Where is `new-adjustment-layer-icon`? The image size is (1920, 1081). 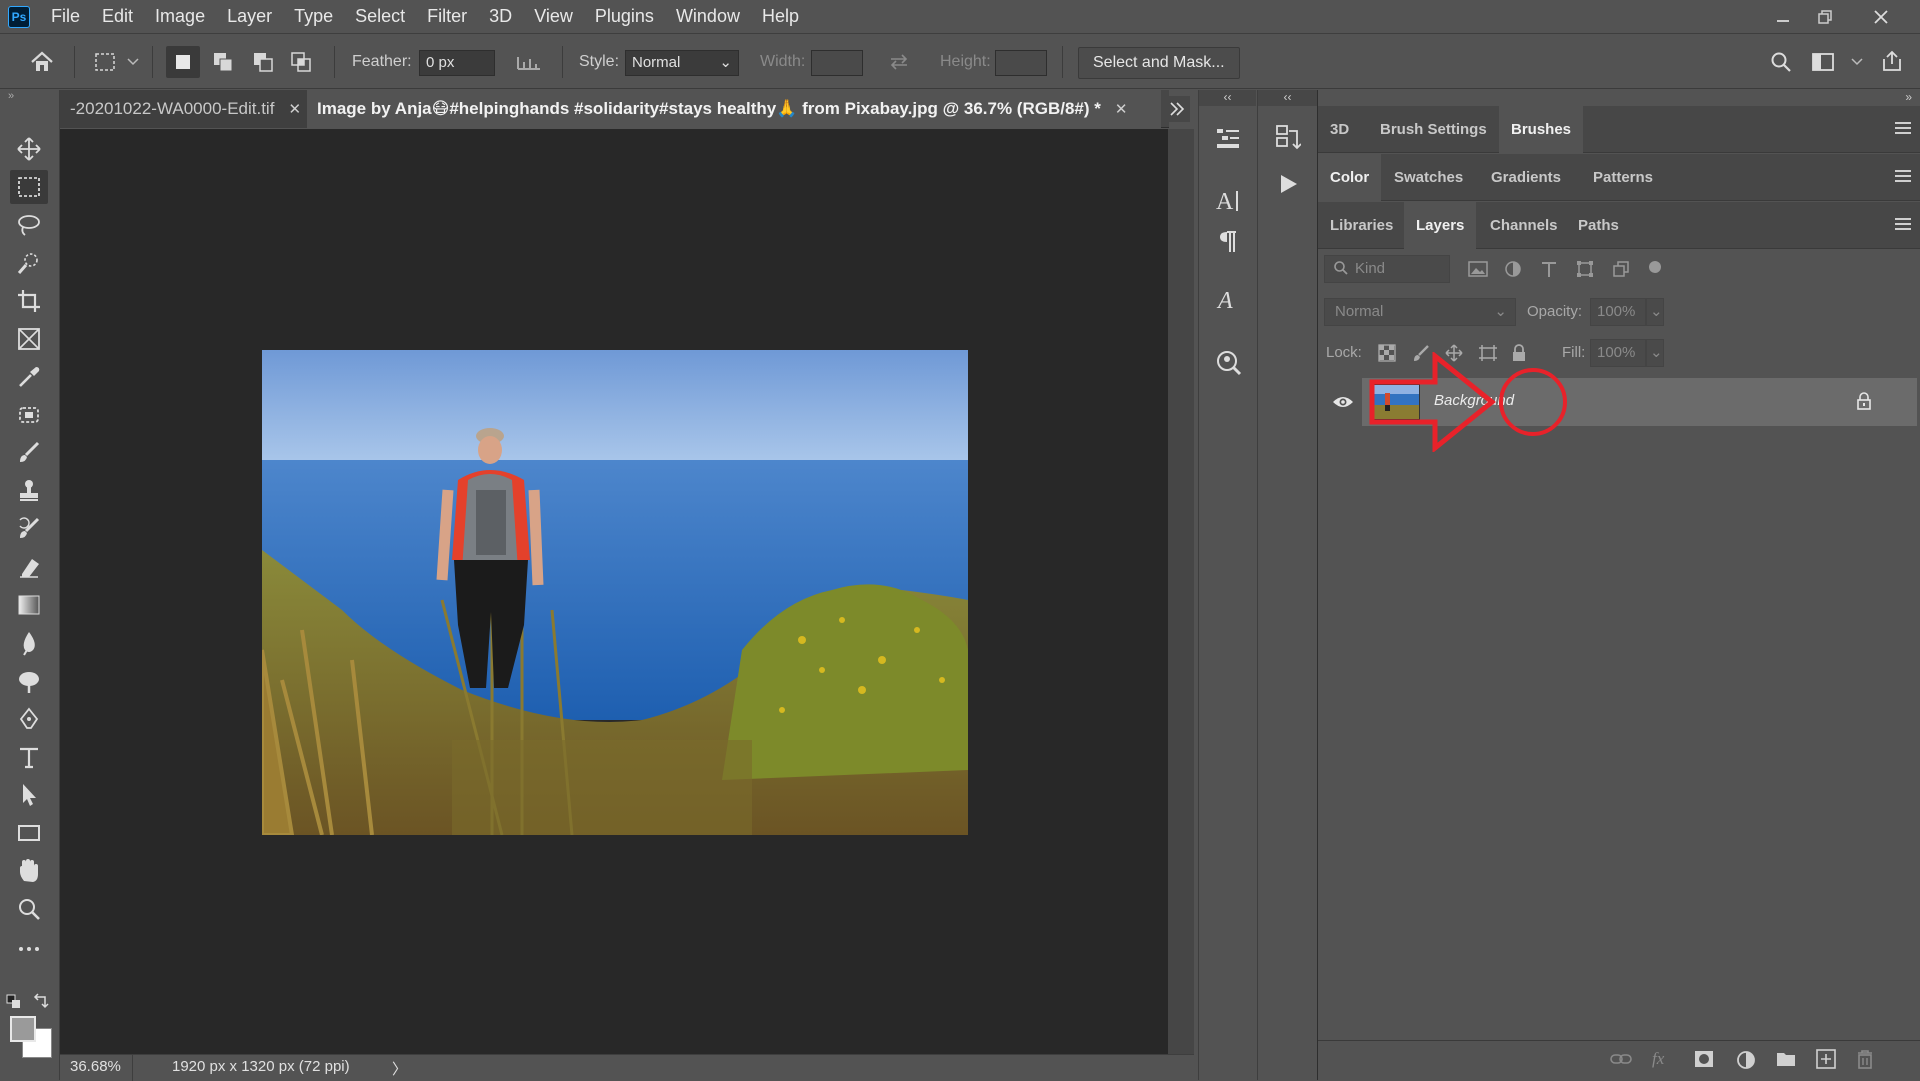 new-adjustment-layer-icon is located at coordinates (1746, 1060).